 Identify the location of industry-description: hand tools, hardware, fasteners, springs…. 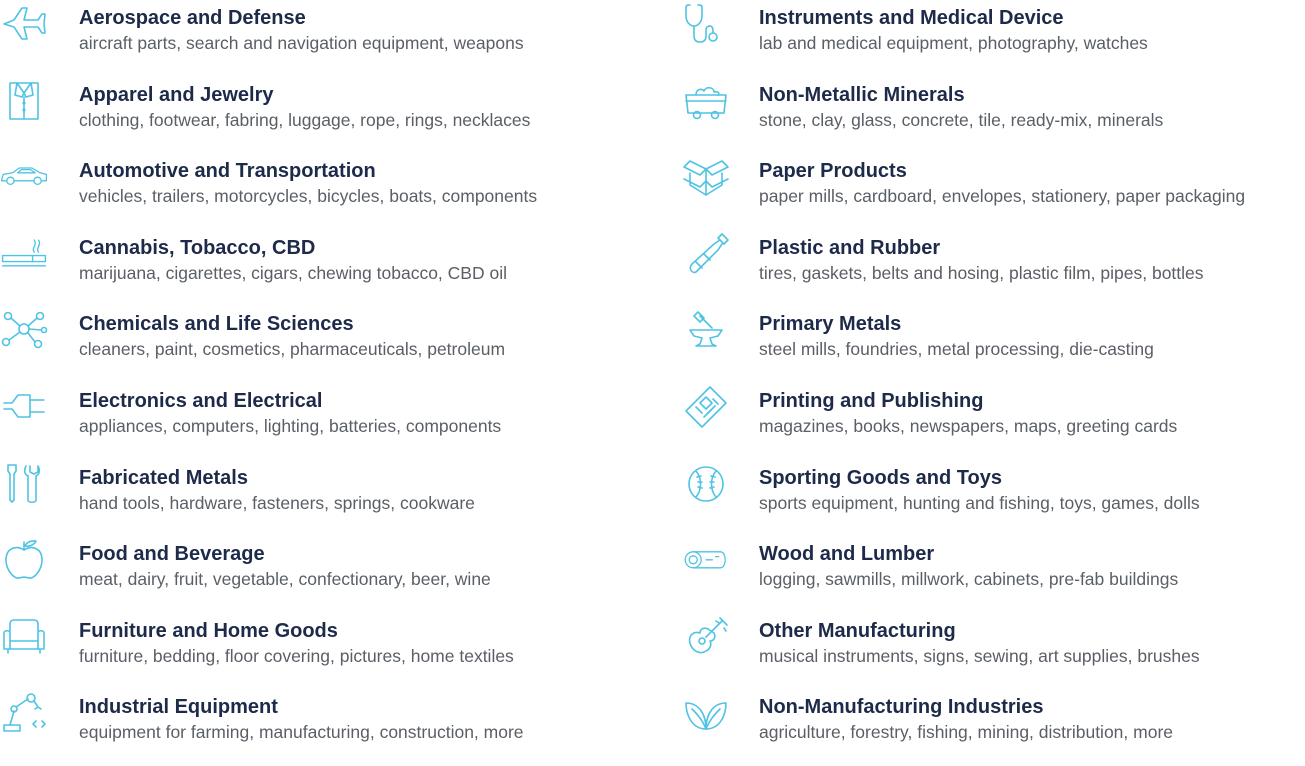
(277, 502).